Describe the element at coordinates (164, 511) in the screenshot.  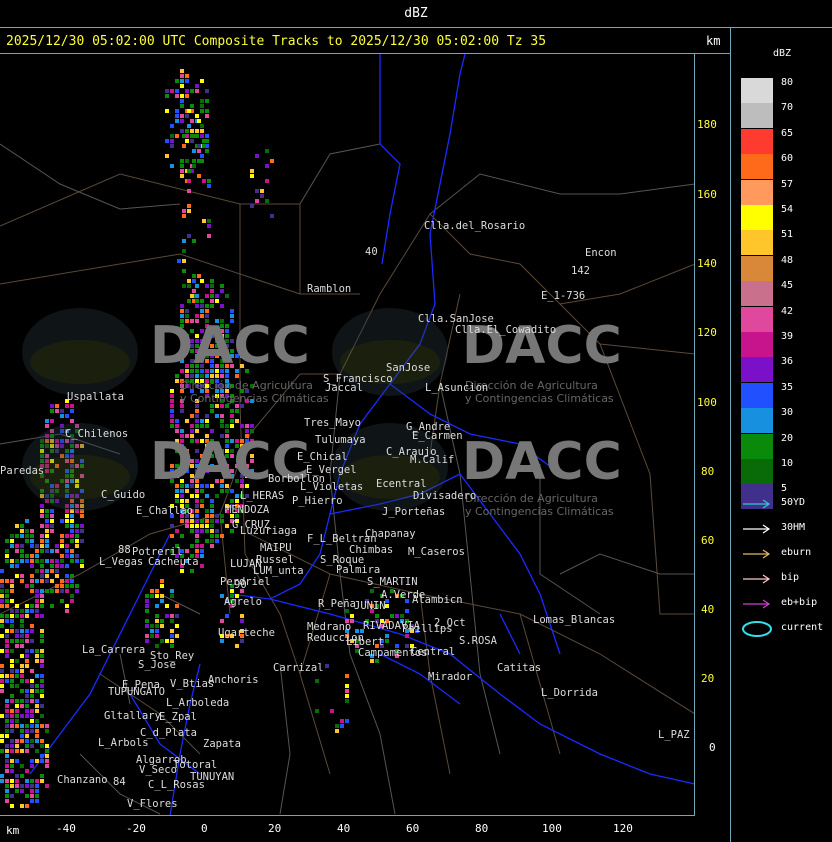
I see `place-label: E_Challao` at that location.